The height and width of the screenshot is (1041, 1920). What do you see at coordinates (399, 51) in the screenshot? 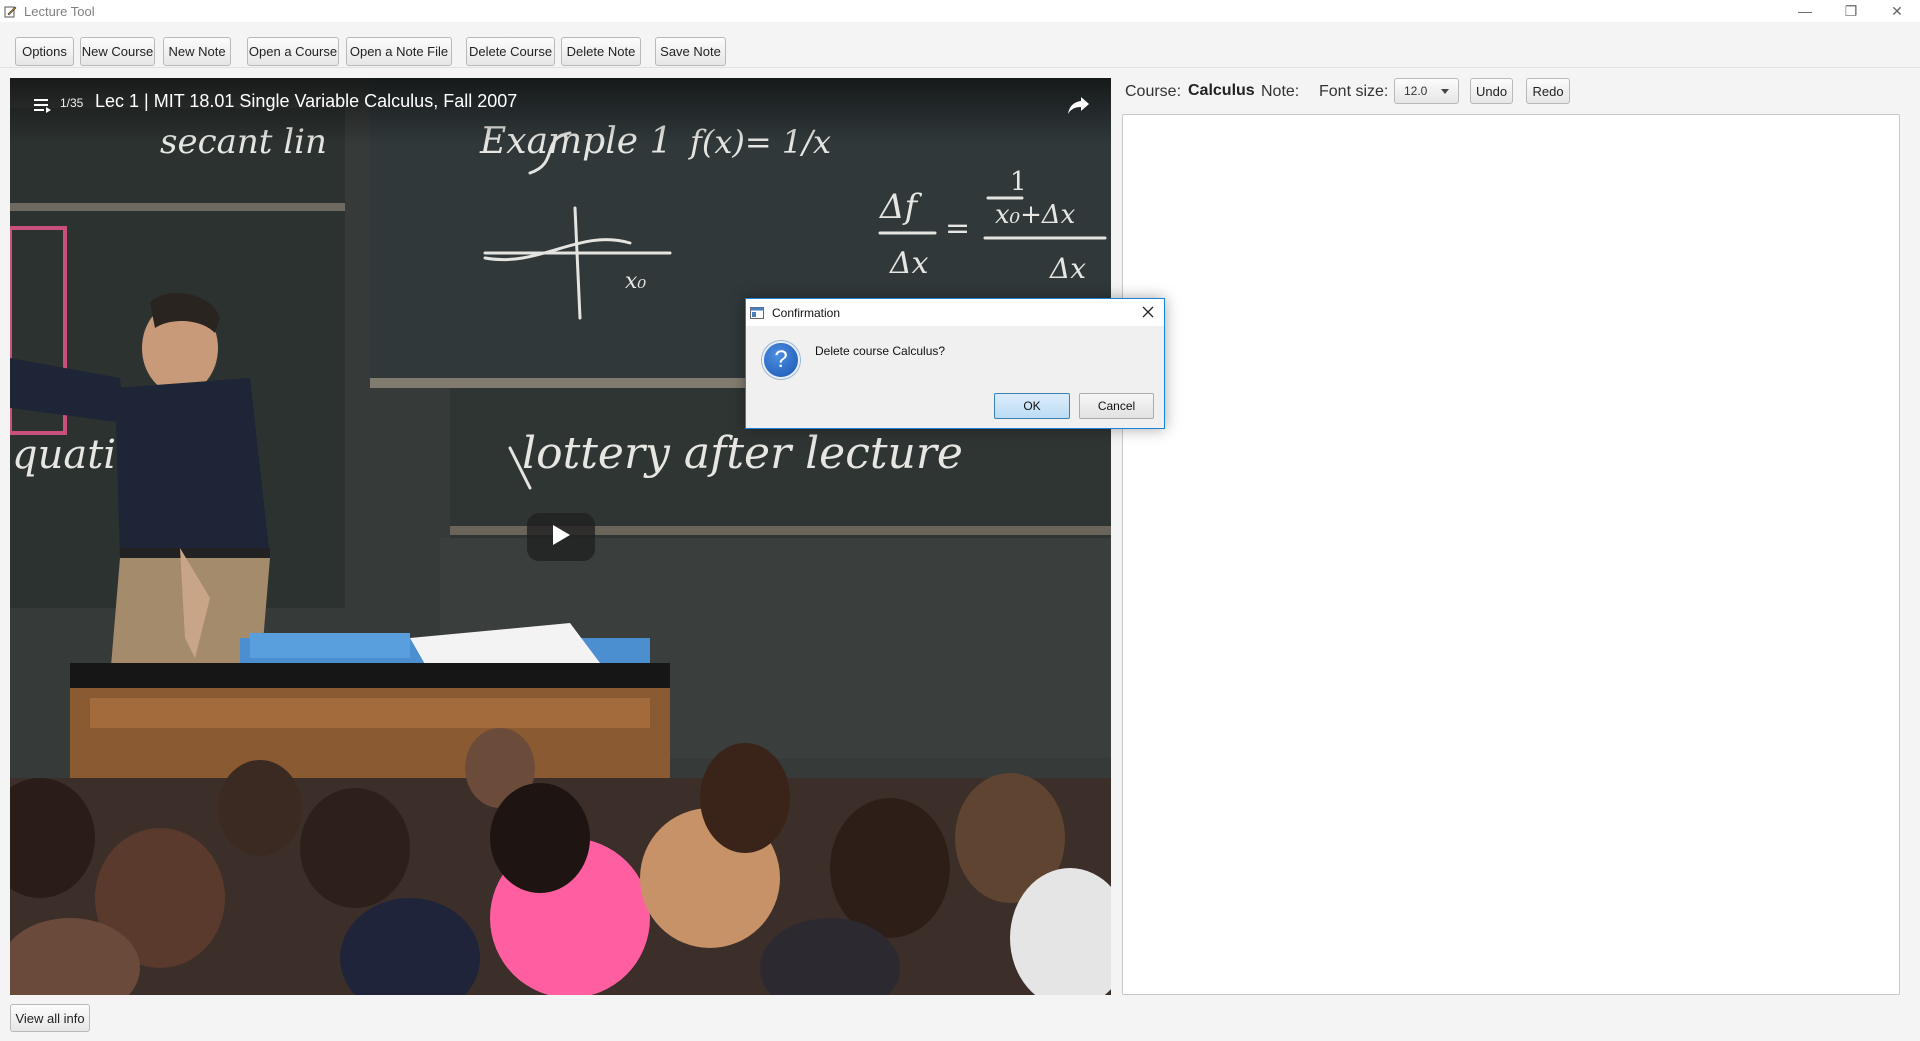
I see `open-note-file-button: Open a Note File` at bounding box center [399, 51].